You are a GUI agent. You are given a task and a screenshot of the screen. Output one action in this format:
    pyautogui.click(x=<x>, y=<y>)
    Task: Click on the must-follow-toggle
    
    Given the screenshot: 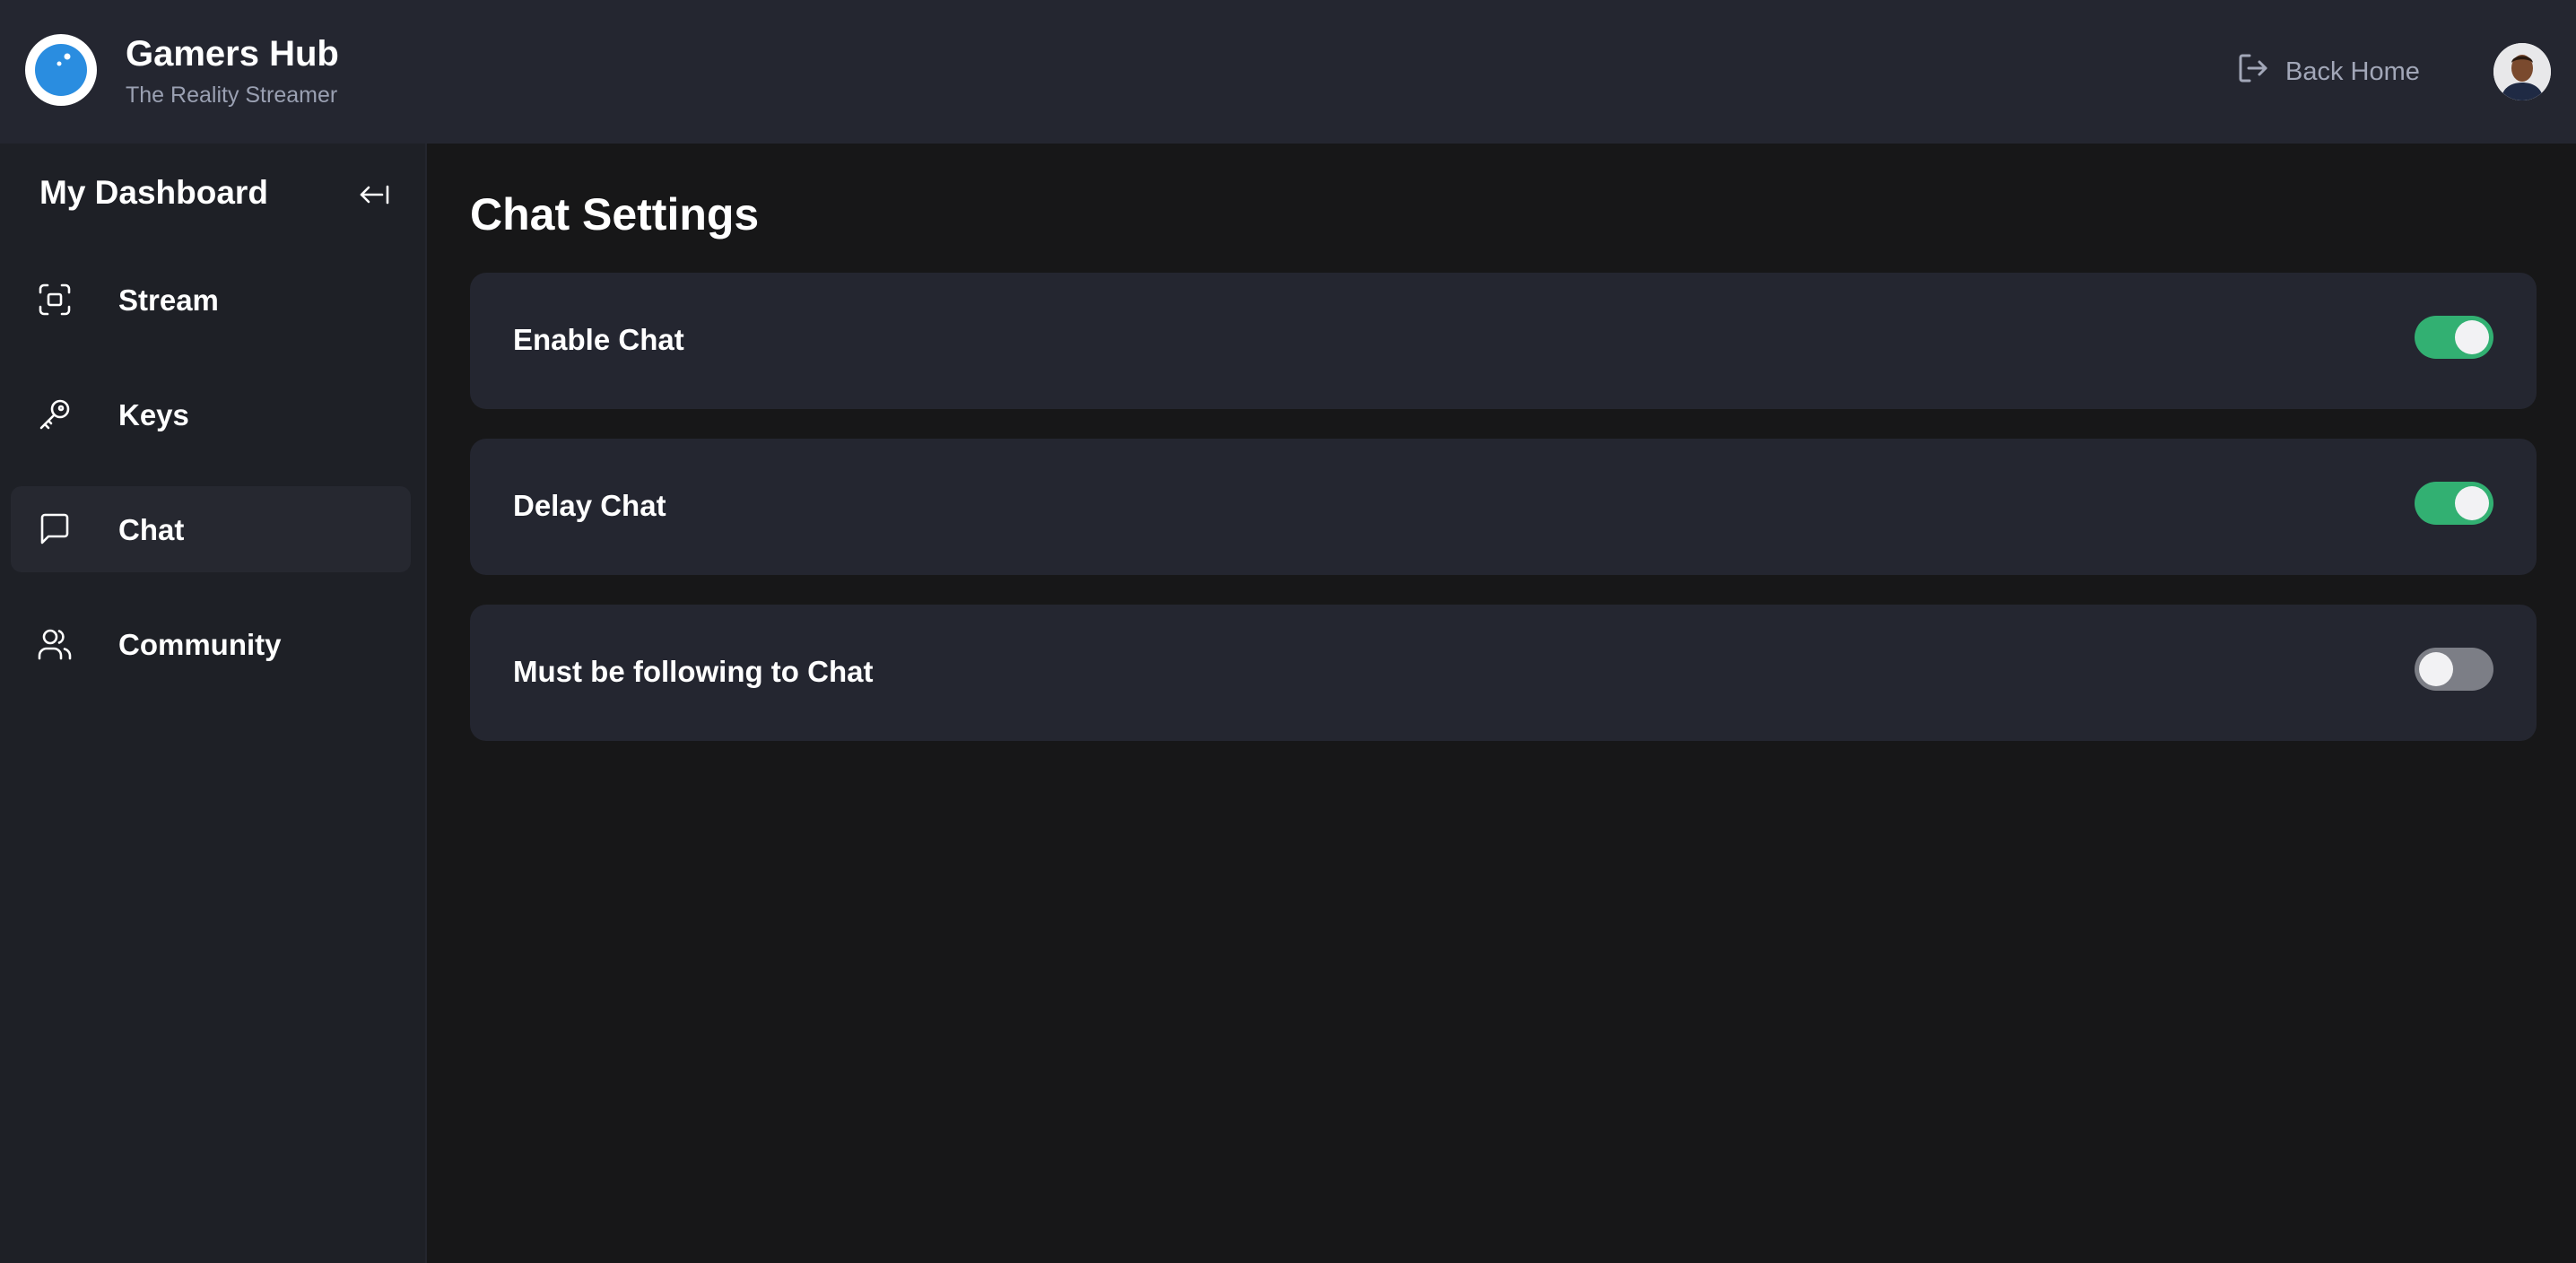 What is the action you would take?
    pyautogui.click(x=2454, y=669)
    